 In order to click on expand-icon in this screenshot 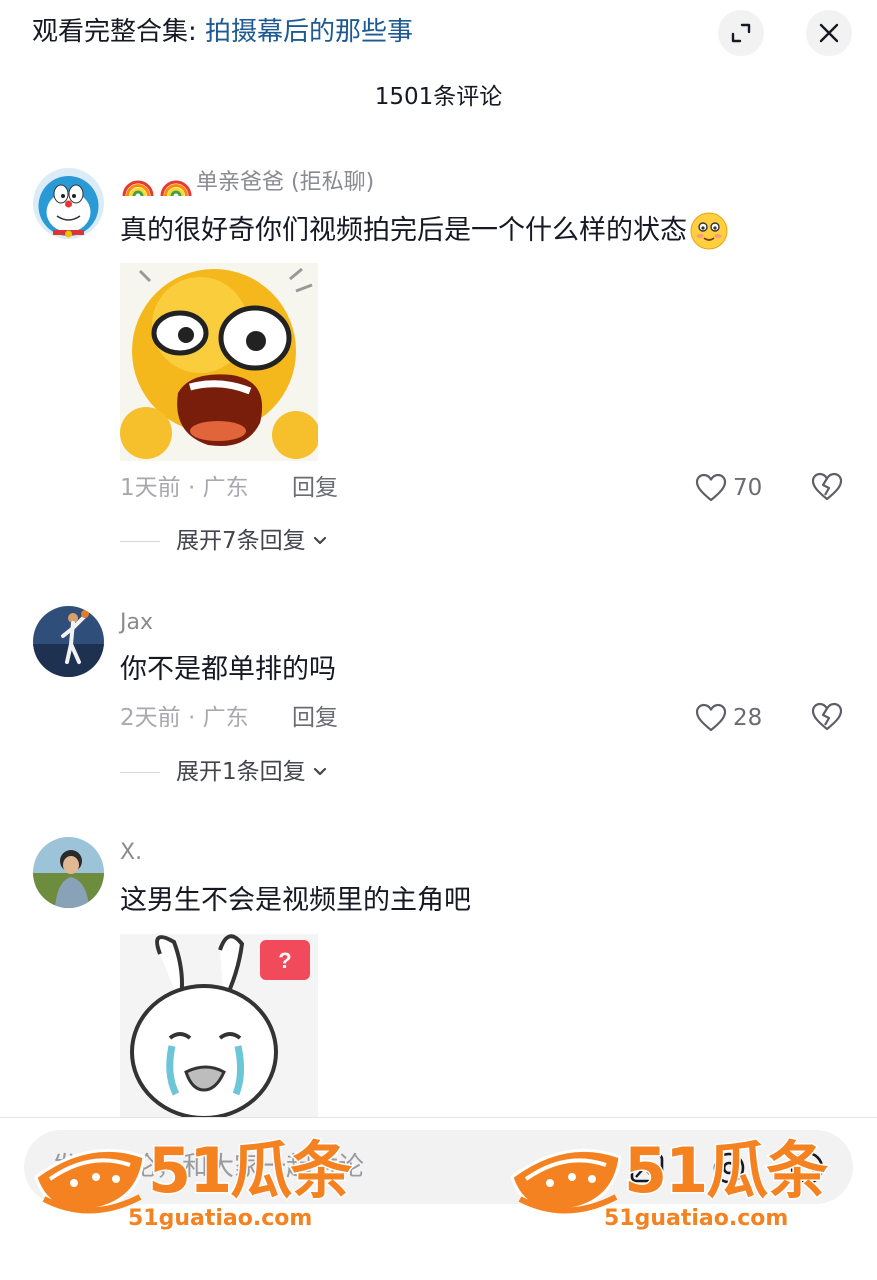, I will do `click(741, 33)`.